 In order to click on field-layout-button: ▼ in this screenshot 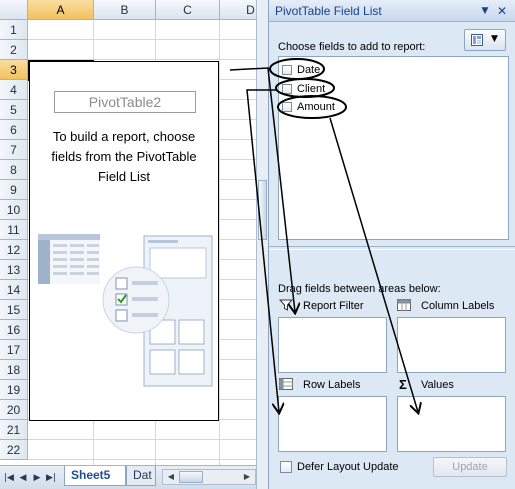, I will do `click(485, 40)`.